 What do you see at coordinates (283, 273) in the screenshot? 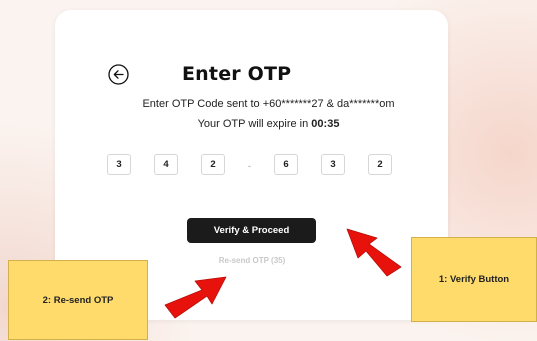
I see `annotation-arrows` at bounding box center [283, 273].